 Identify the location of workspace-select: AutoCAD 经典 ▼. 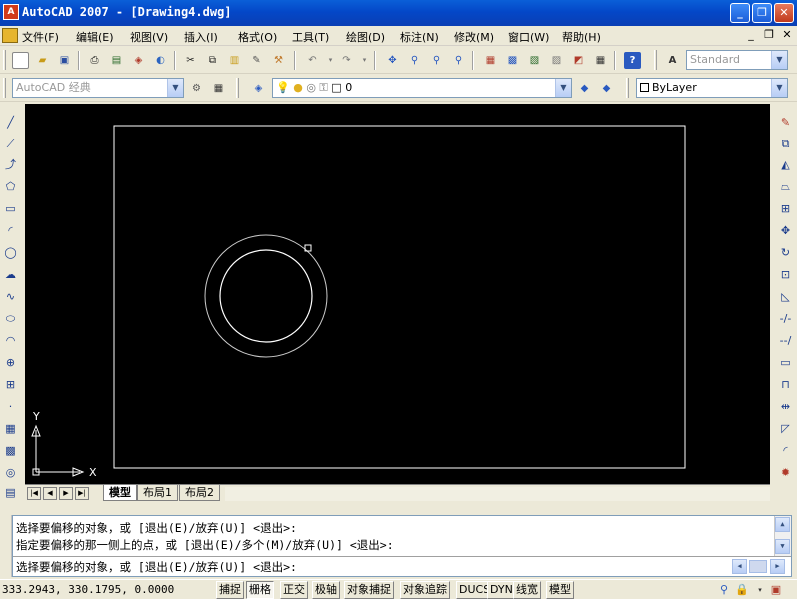
(98, 88).